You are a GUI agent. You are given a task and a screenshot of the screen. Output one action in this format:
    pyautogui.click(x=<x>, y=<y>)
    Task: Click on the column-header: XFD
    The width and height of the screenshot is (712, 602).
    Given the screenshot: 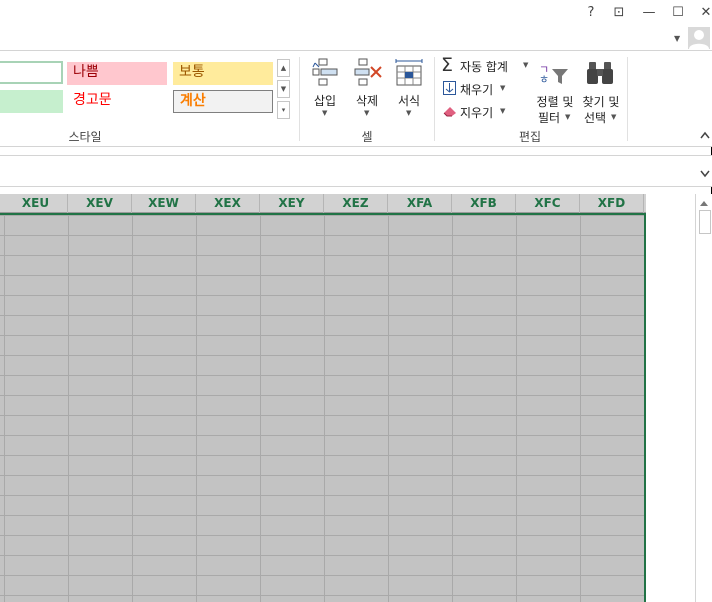 What is the action you would take?
    pyautogui.click(x=612, y=203)
    